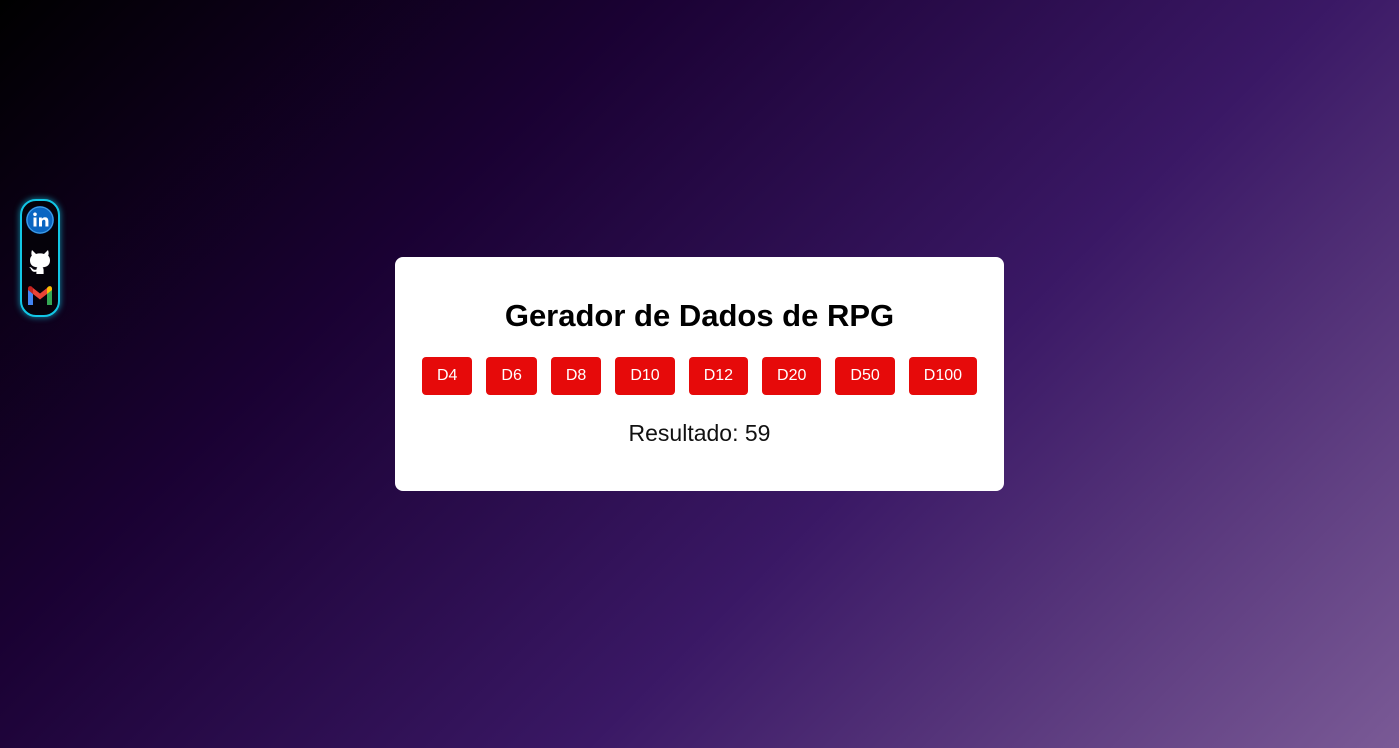  I want to click on linkedin-link, so click(40, 220).